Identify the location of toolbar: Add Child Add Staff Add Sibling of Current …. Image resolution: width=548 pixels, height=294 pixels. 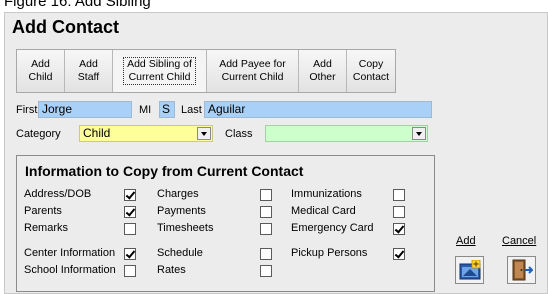
(206, 71).